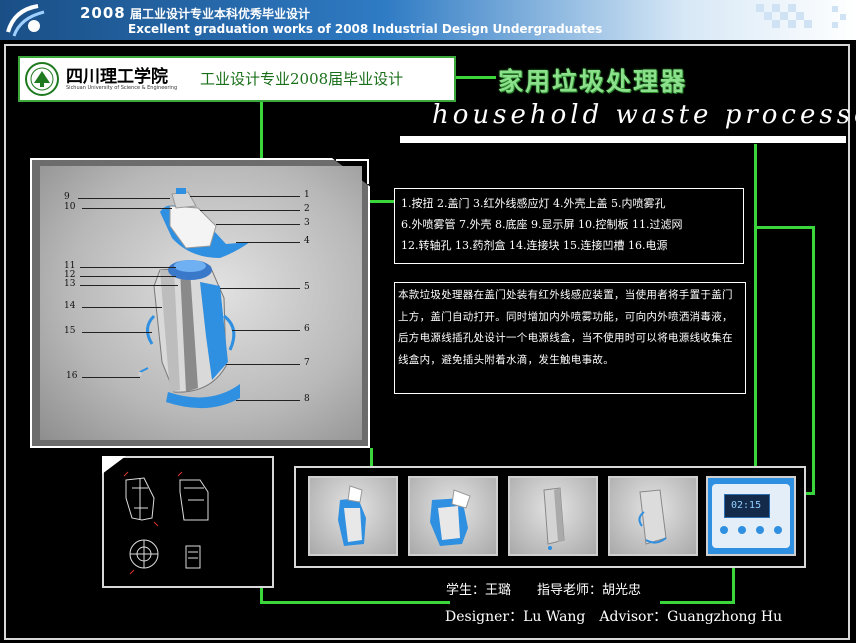 The width and height of the screenshot is (856, 643). What do you see at coordinates (219, 14) in the screenshot?
I see `banner-title-cn-text: 届工业设计专业本科优秀毕业设计` at bounding box center [219, 14].